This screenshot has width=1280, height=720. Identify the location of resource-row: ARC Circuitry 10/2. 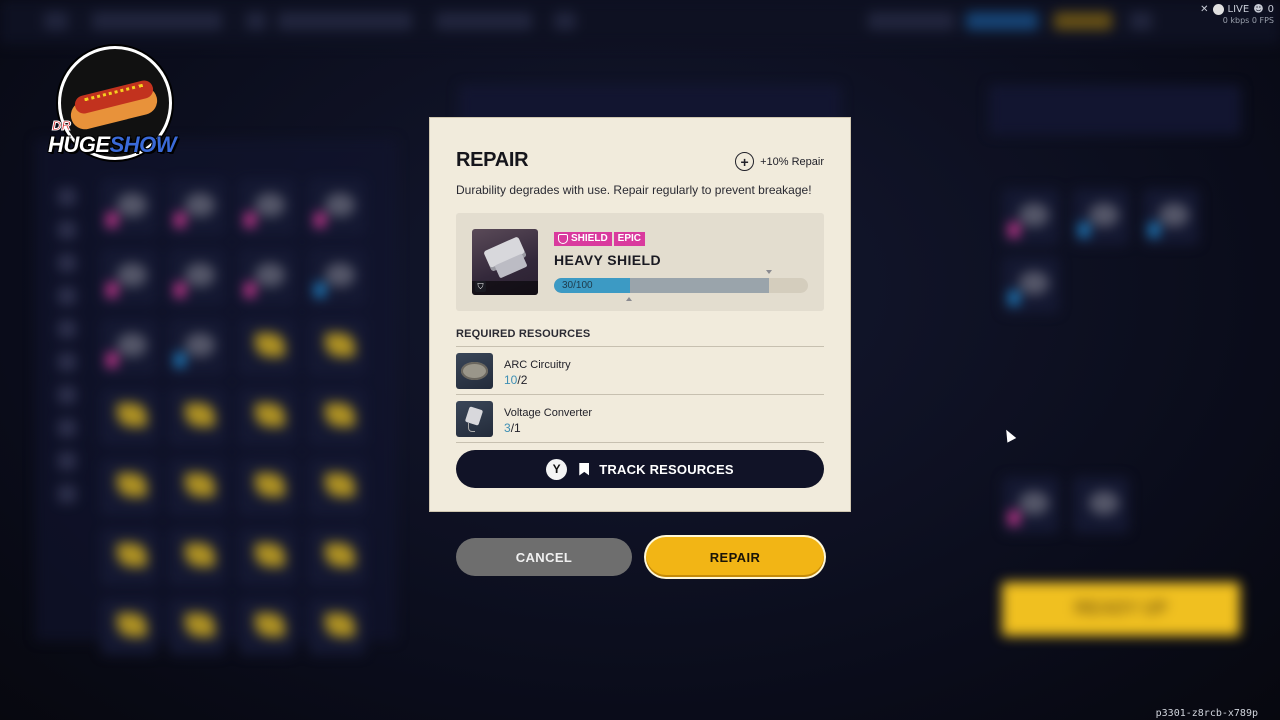
(640, 371).